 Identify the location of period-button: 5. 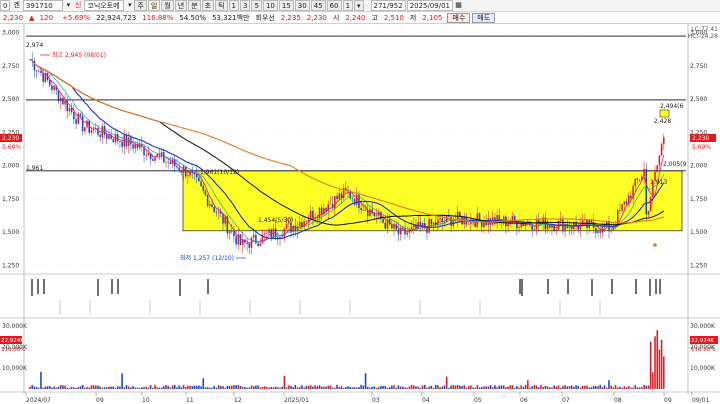
(256, 5).